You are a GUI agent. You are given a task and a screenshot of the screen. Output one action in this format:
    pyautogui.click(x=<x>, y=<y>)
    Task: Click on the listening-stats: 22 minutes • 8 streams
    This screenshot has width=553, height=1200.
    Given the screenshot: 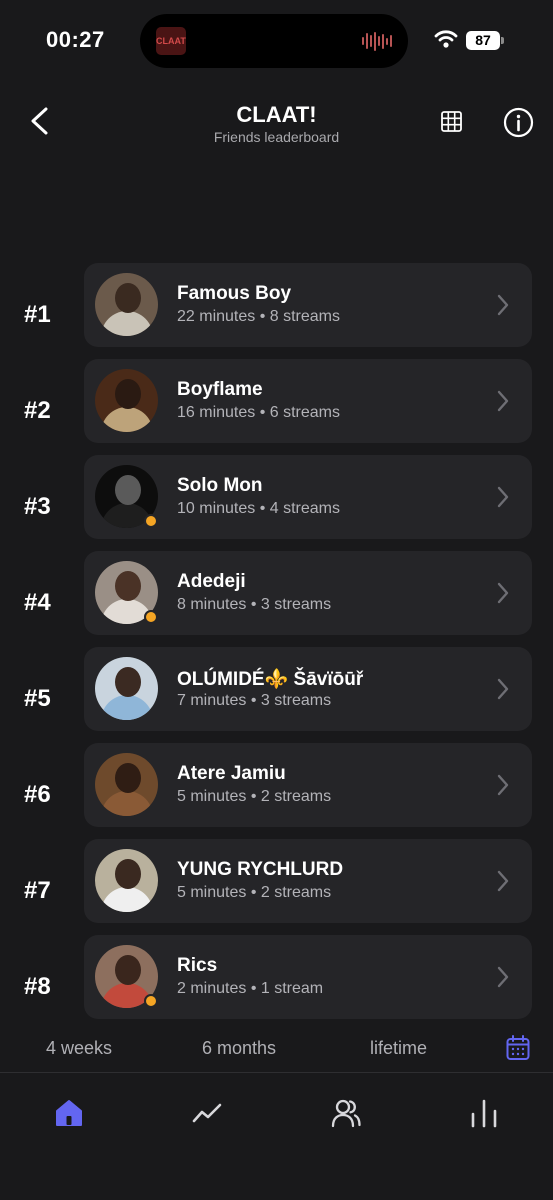 What is the action you would take?
    pyautogui.click(x=258, y=316)
    